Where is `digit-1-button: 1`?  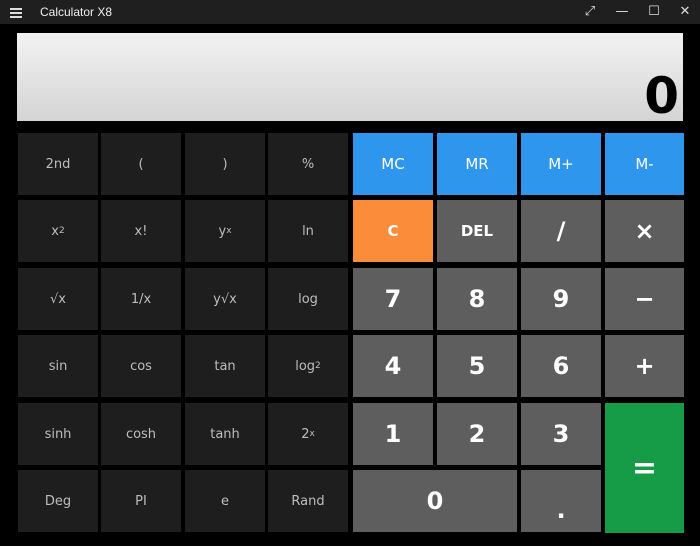
digit-1-button: 1 is located at coordinates (393, 434).